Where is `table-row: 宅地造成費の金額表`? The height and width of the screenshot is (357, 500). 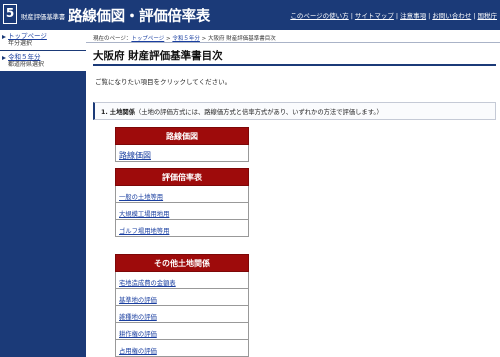 table-row: 宅地造成費の金額表 is located at coordinates (182, 280).